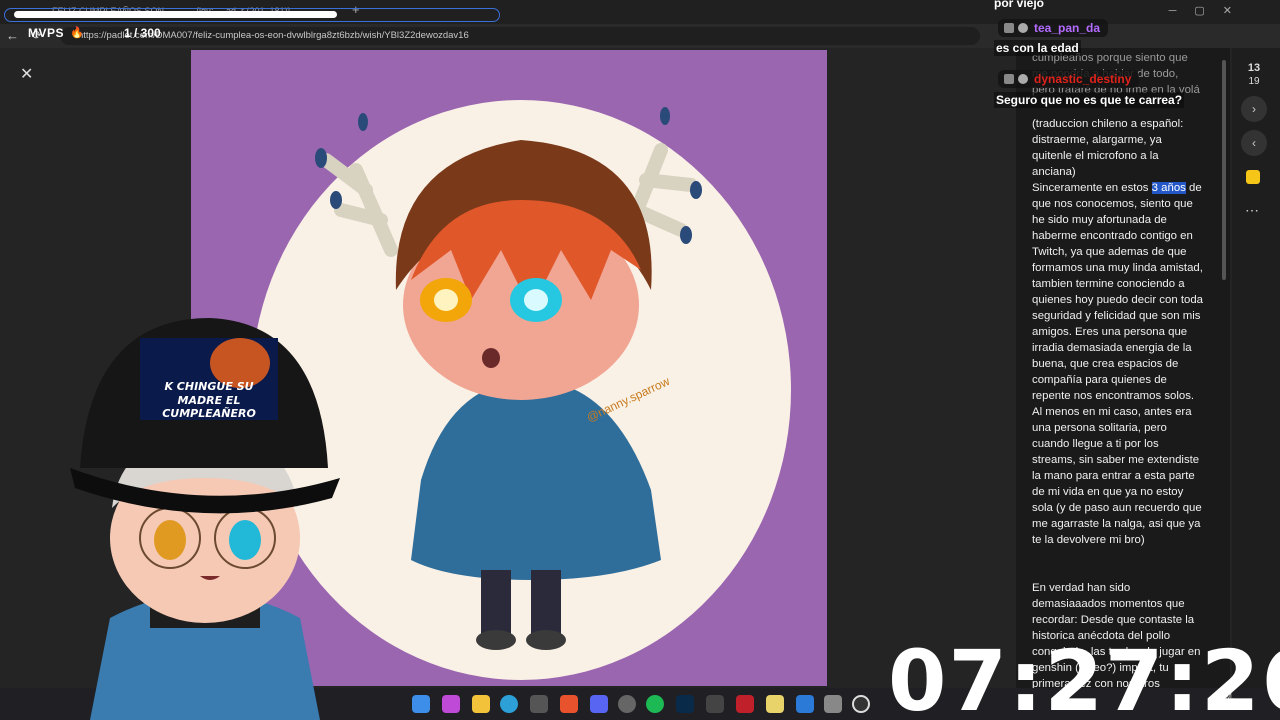 The width and height of the screenshot is (1280, 720). I want to click on discord-icon, so click(599, 704).